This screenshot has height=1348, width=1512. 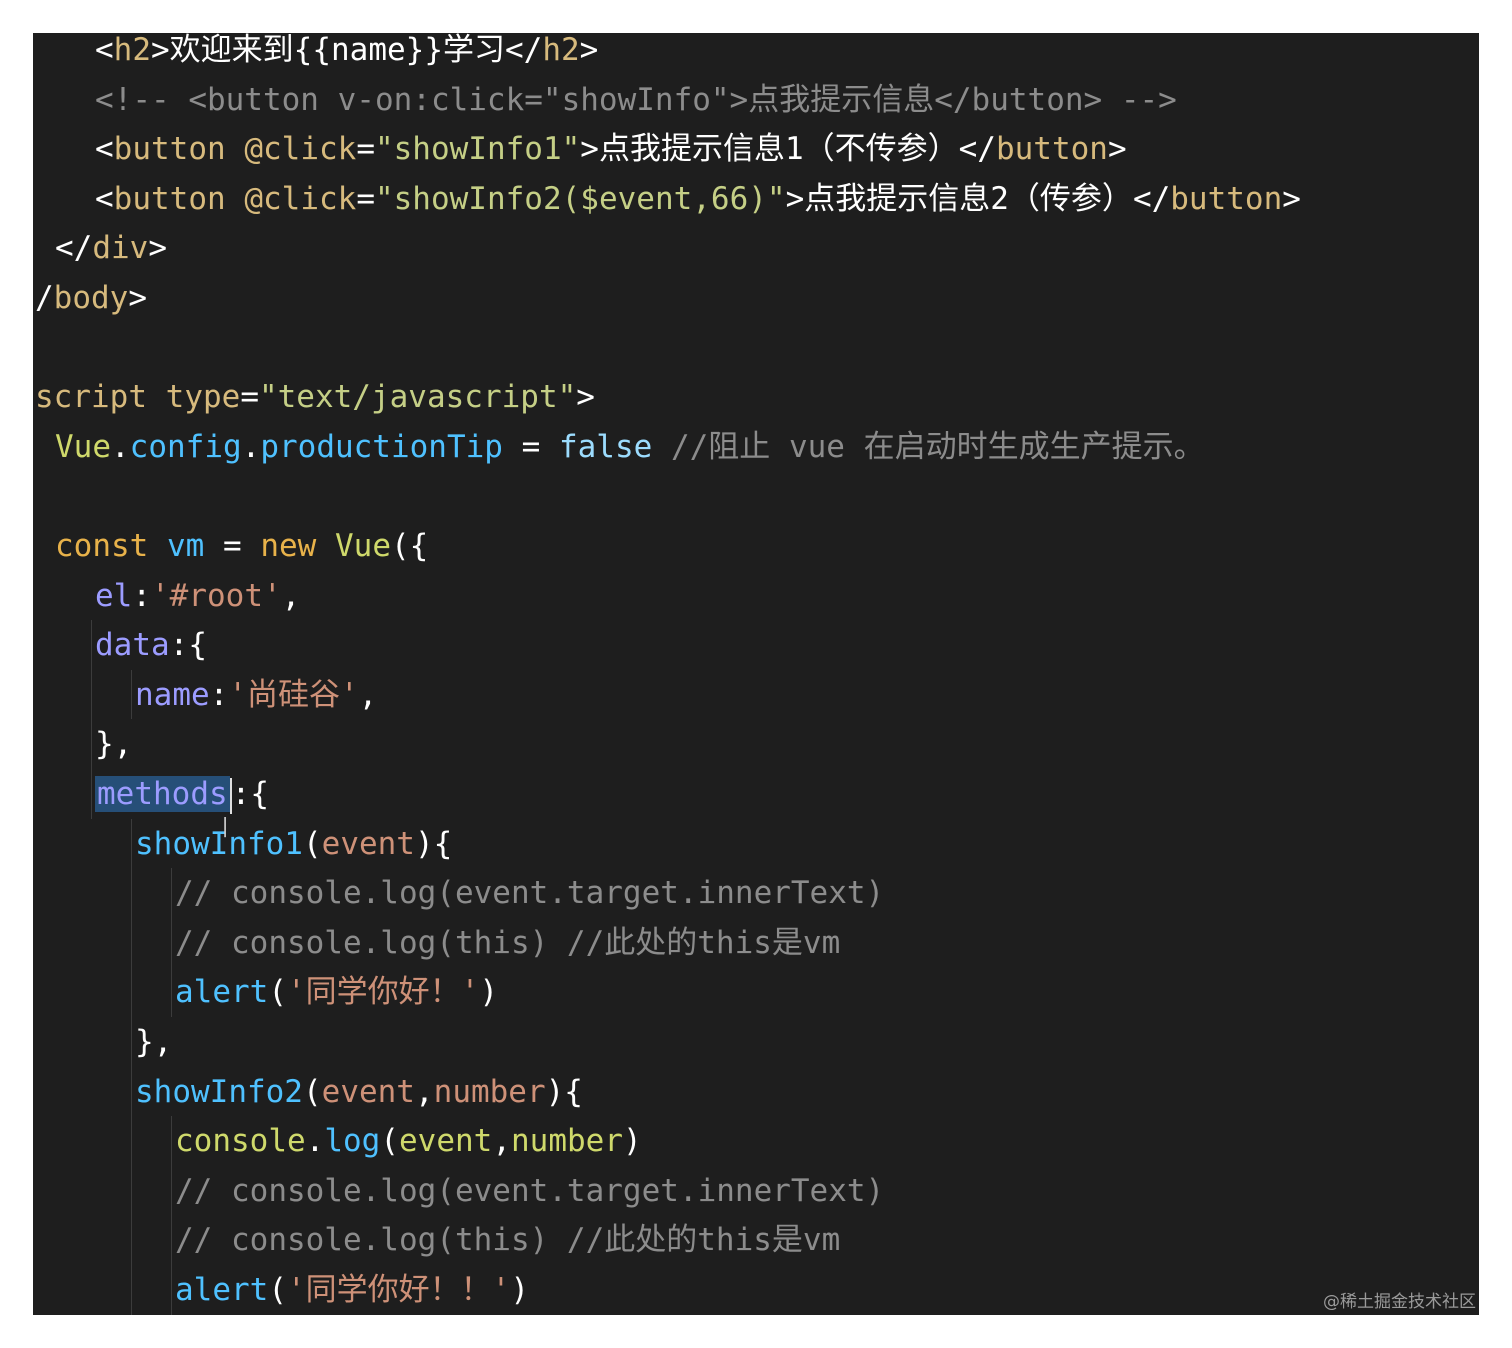 I want to click on code-token: new, so click(x=288, y=546).